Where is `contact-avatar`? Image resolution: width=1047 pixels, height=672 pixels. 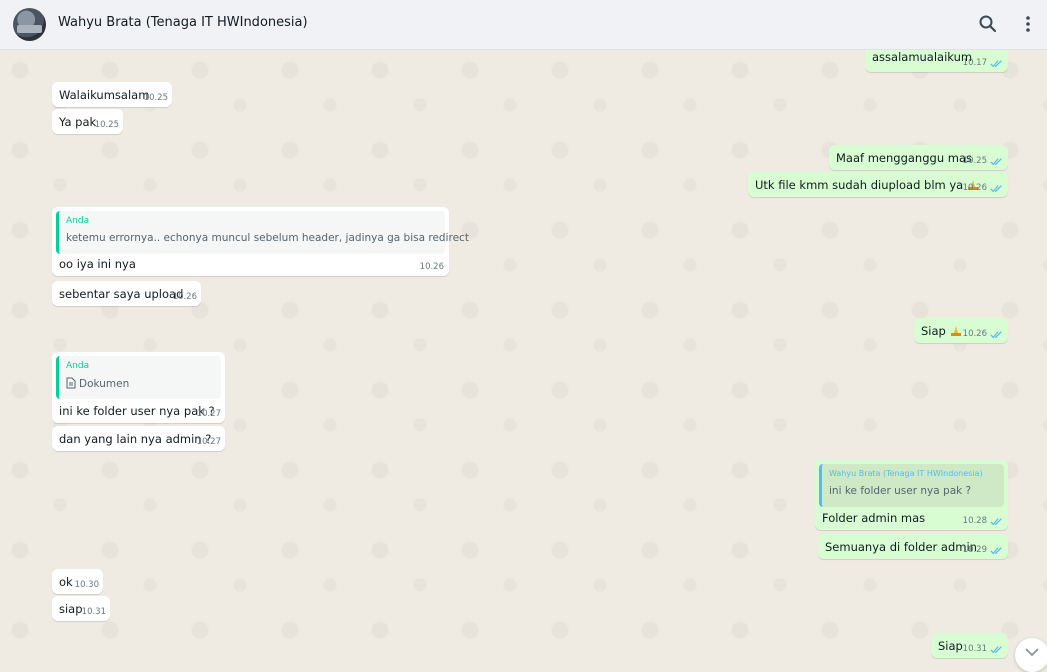
contact-avatar is located at coordinates (29, 24).